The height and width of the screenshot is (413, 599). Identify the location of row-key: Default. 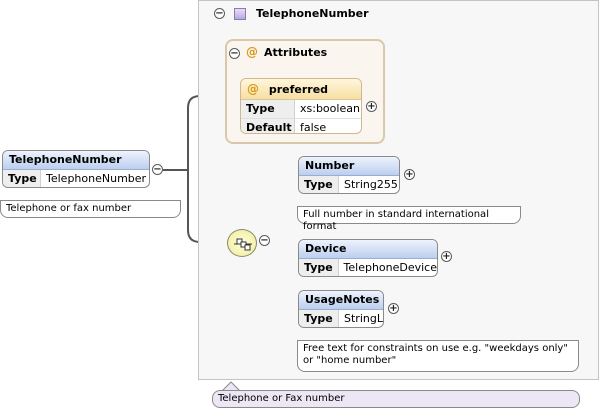
(268, 126).